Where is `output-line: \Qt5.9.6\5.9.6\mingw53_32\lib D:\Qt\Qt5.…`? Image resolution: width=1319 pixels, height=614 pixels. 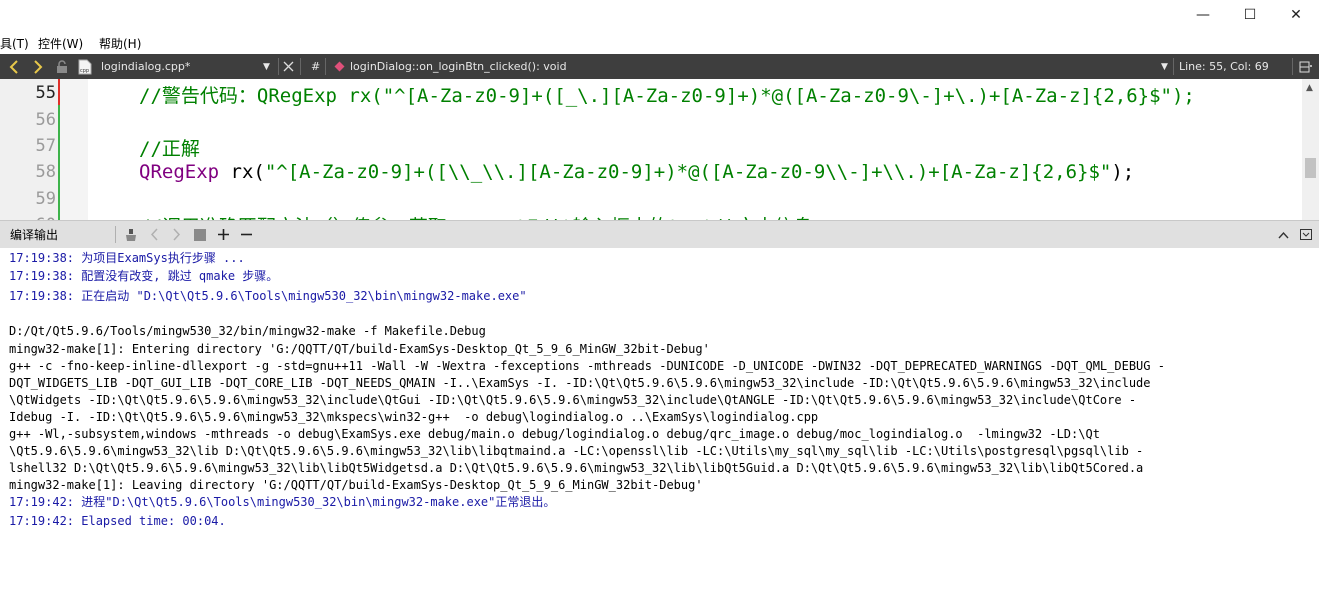
output-line: \Qt5.9.6\5.9.6\mingw53_32\lib D:\Qt\Qt5.… is located at coordinates (576, 451).